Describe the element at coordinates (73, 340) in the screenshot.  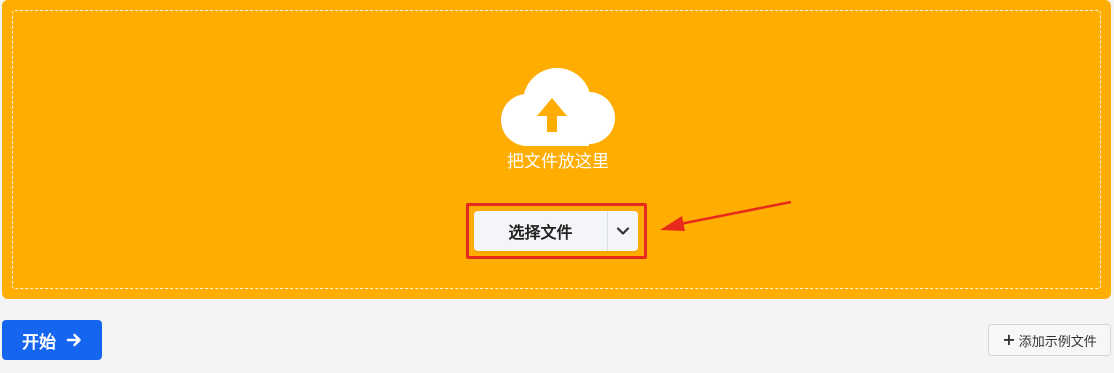
I see `arrow-right-icon` at that location.